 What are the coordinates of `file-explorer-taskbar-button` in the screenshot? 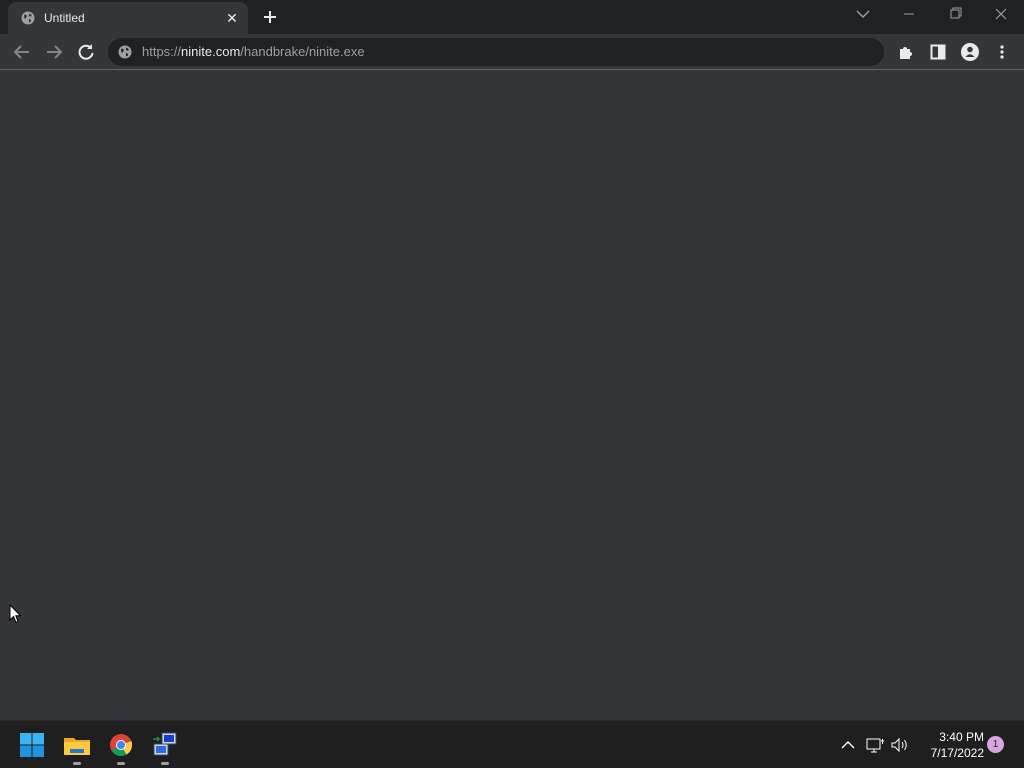 It's located at (77, 747).